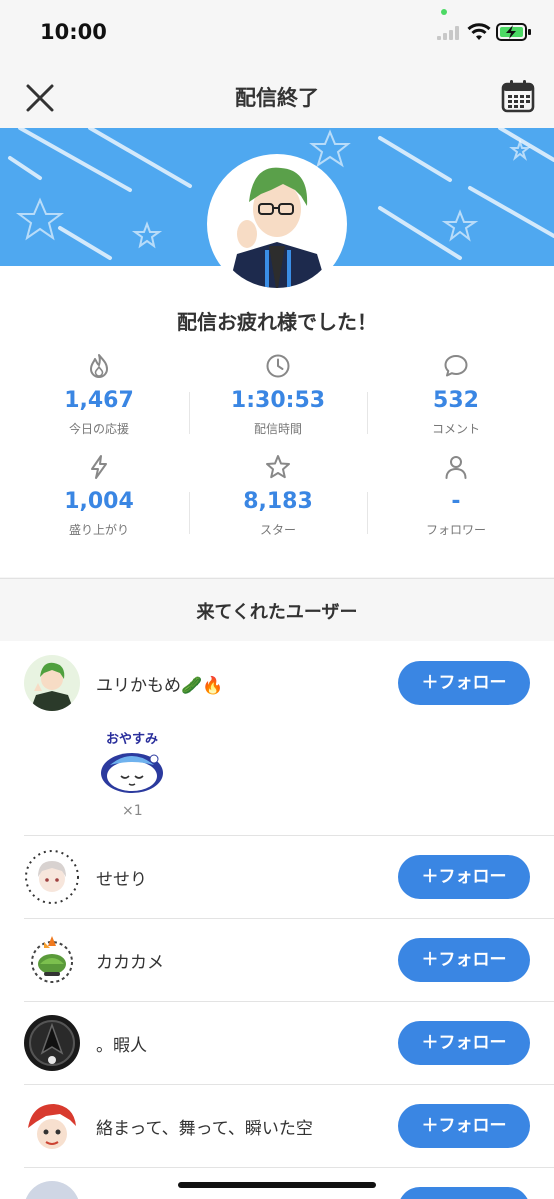  What do you see at coordinates (277, 322) in the screenshot?
I see `thanks-message: 配信お疲れ様でした！` at bounding box center [277, 322].